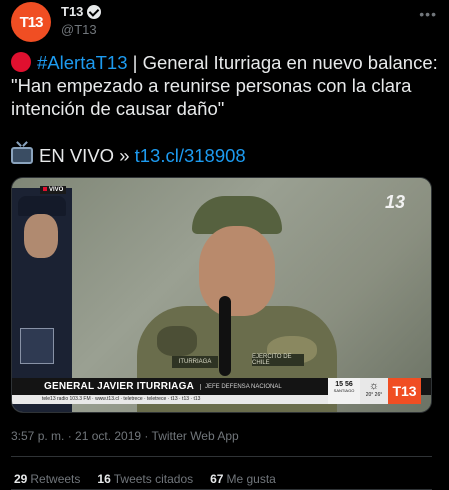 This screenshot has width=449, height=490. I want to click on weather-box: ☼ 20° 26°, so click(374, 391).